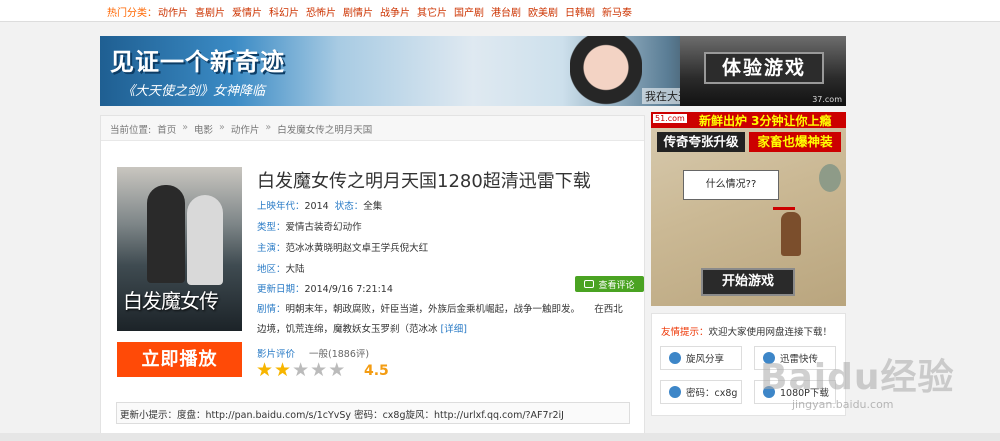  What do you see at coordinates (701, 142) in the screenshot?
I see `side-ad-left-slogan: 传奇夸张升级` at bounding box center [701, 142].